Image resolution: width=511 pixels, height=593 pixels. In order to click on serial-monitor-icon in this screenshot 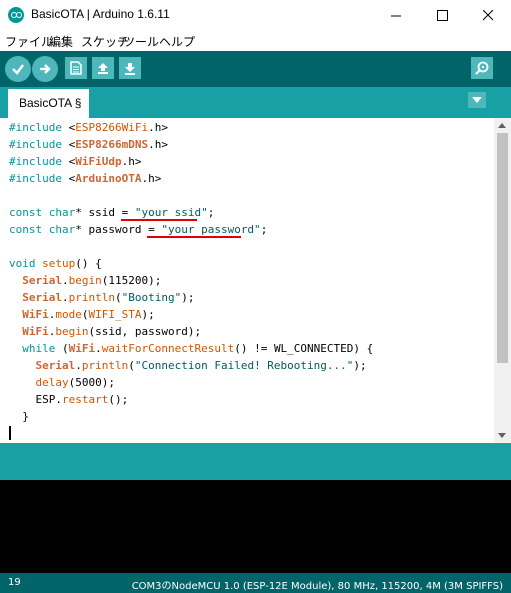, I will do `click(482, 68)`.